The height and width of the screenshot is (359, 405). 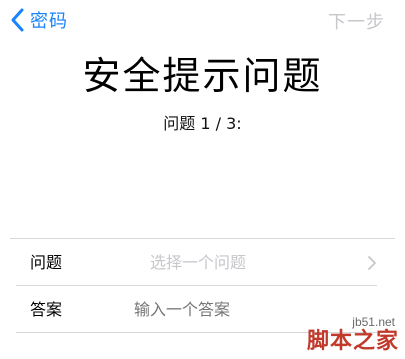 I want to click on question-selector: 选择一个问题, so click(x=198, y=262).